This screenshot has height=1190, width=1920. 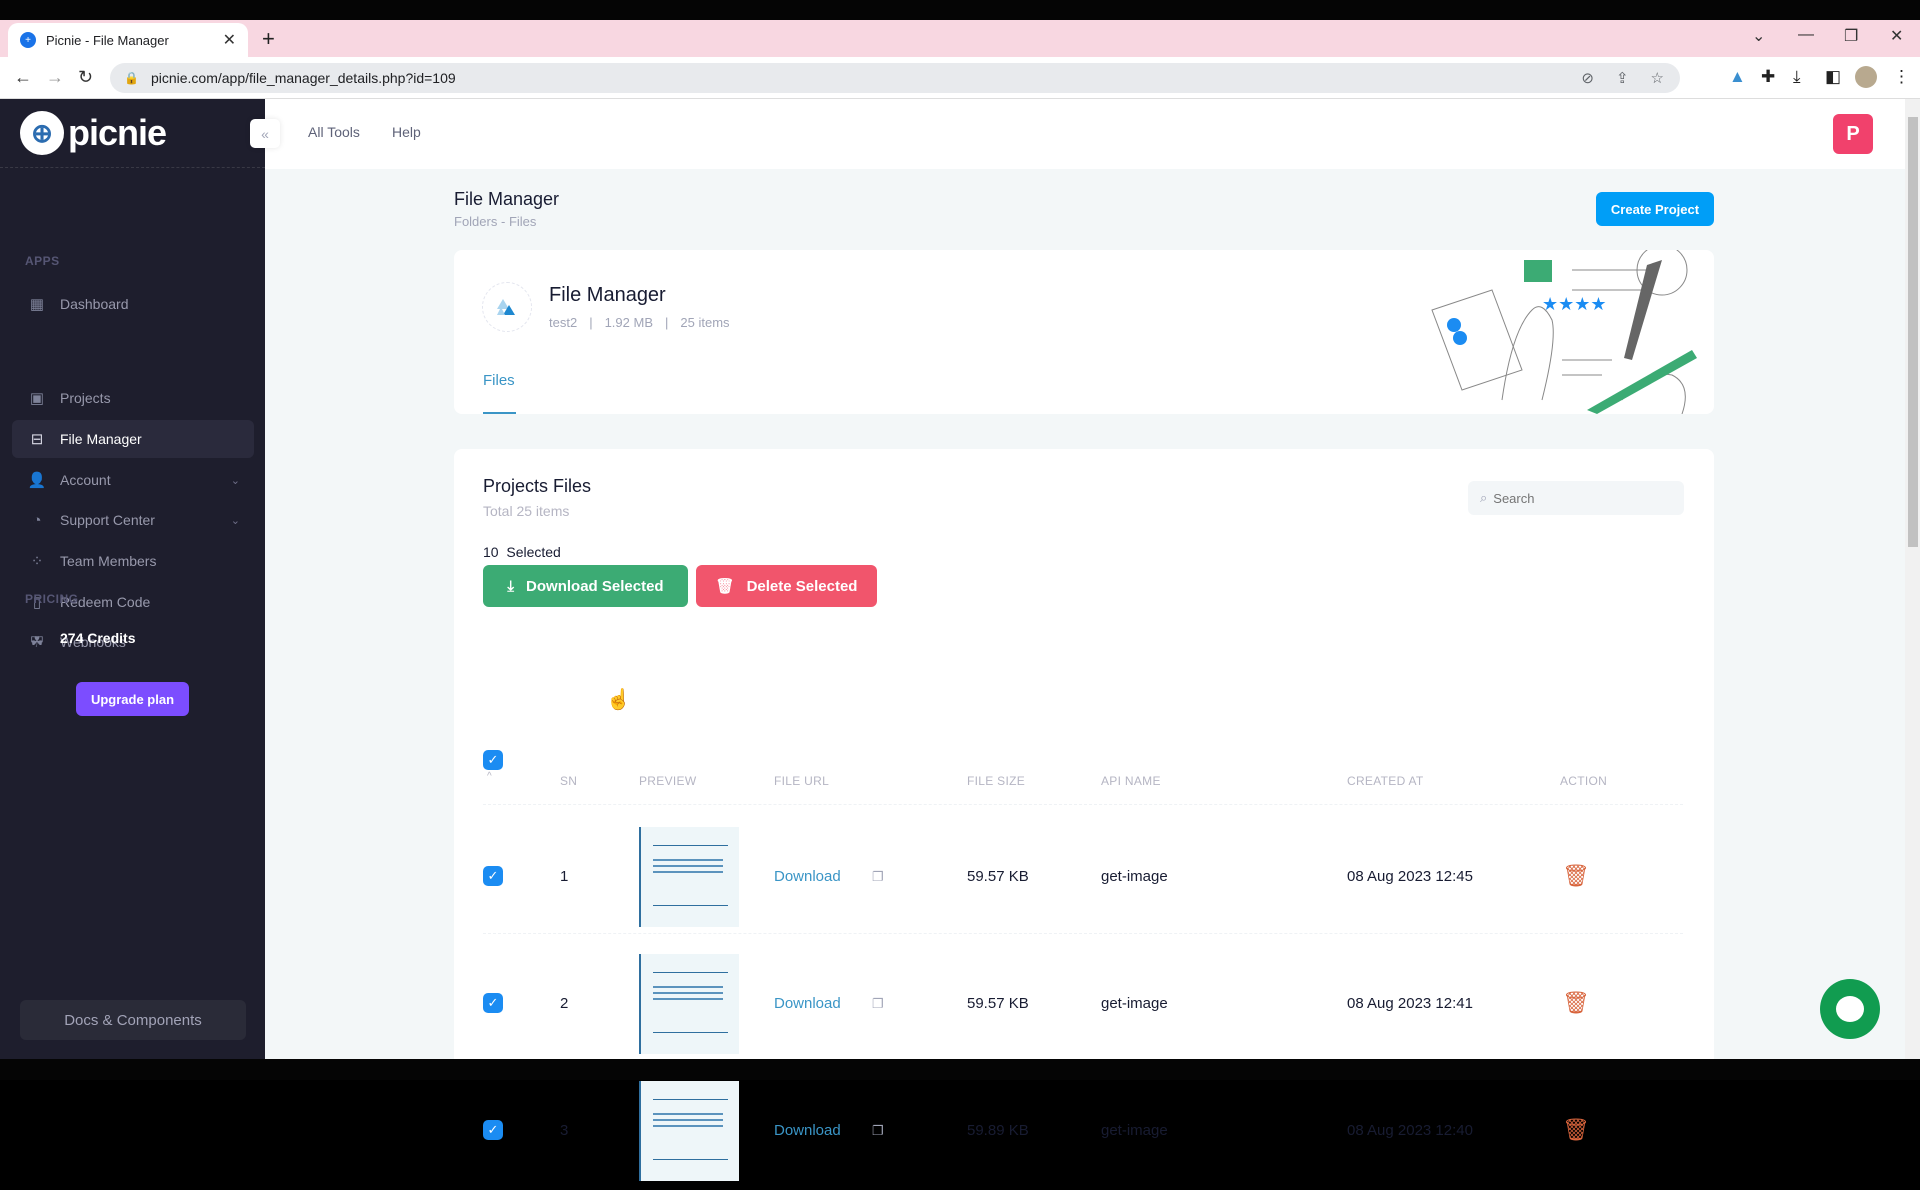 I want to click on files-title: Projects Files, so click(x=537, y=486).